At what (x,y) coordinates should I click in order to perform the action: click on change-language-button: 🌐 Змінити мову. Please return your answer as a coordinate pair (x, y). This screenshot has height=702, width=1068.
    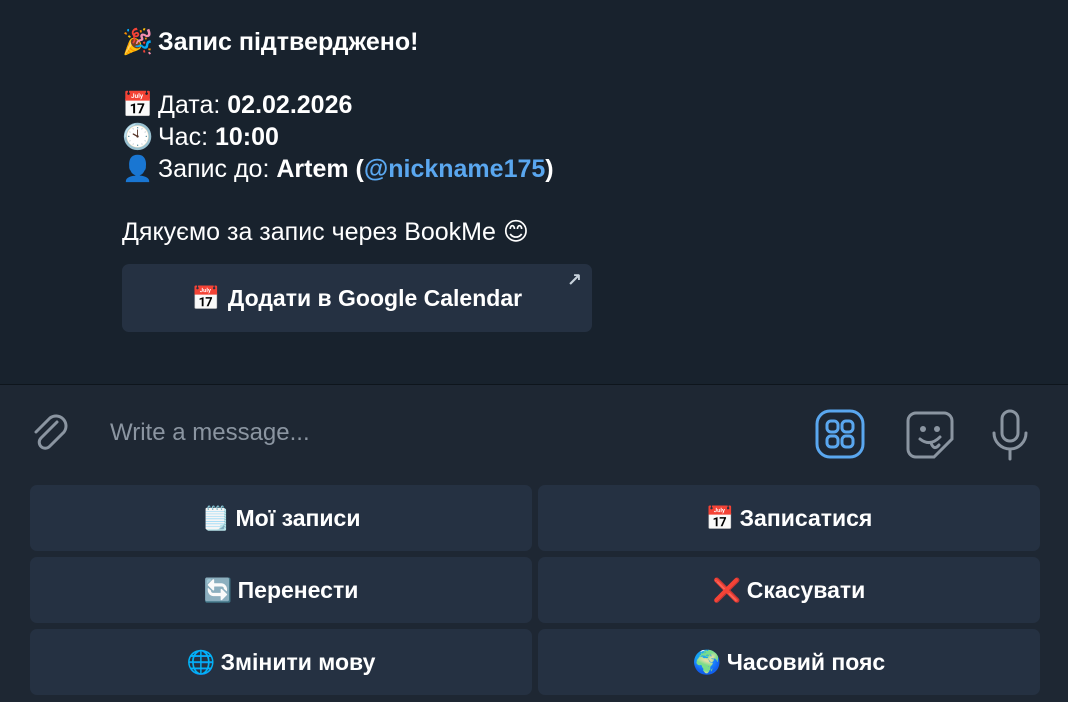
    Looking at the image, I should click on (281, 662).